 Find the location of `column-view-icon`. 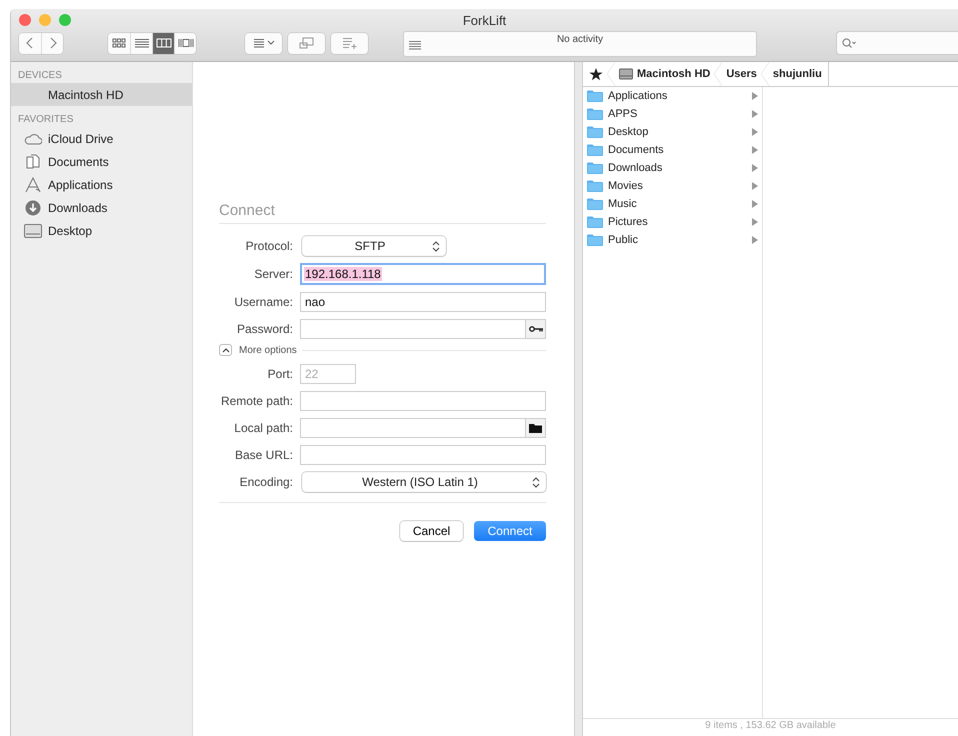

column-view-icon is located at coordinates (164, 43).